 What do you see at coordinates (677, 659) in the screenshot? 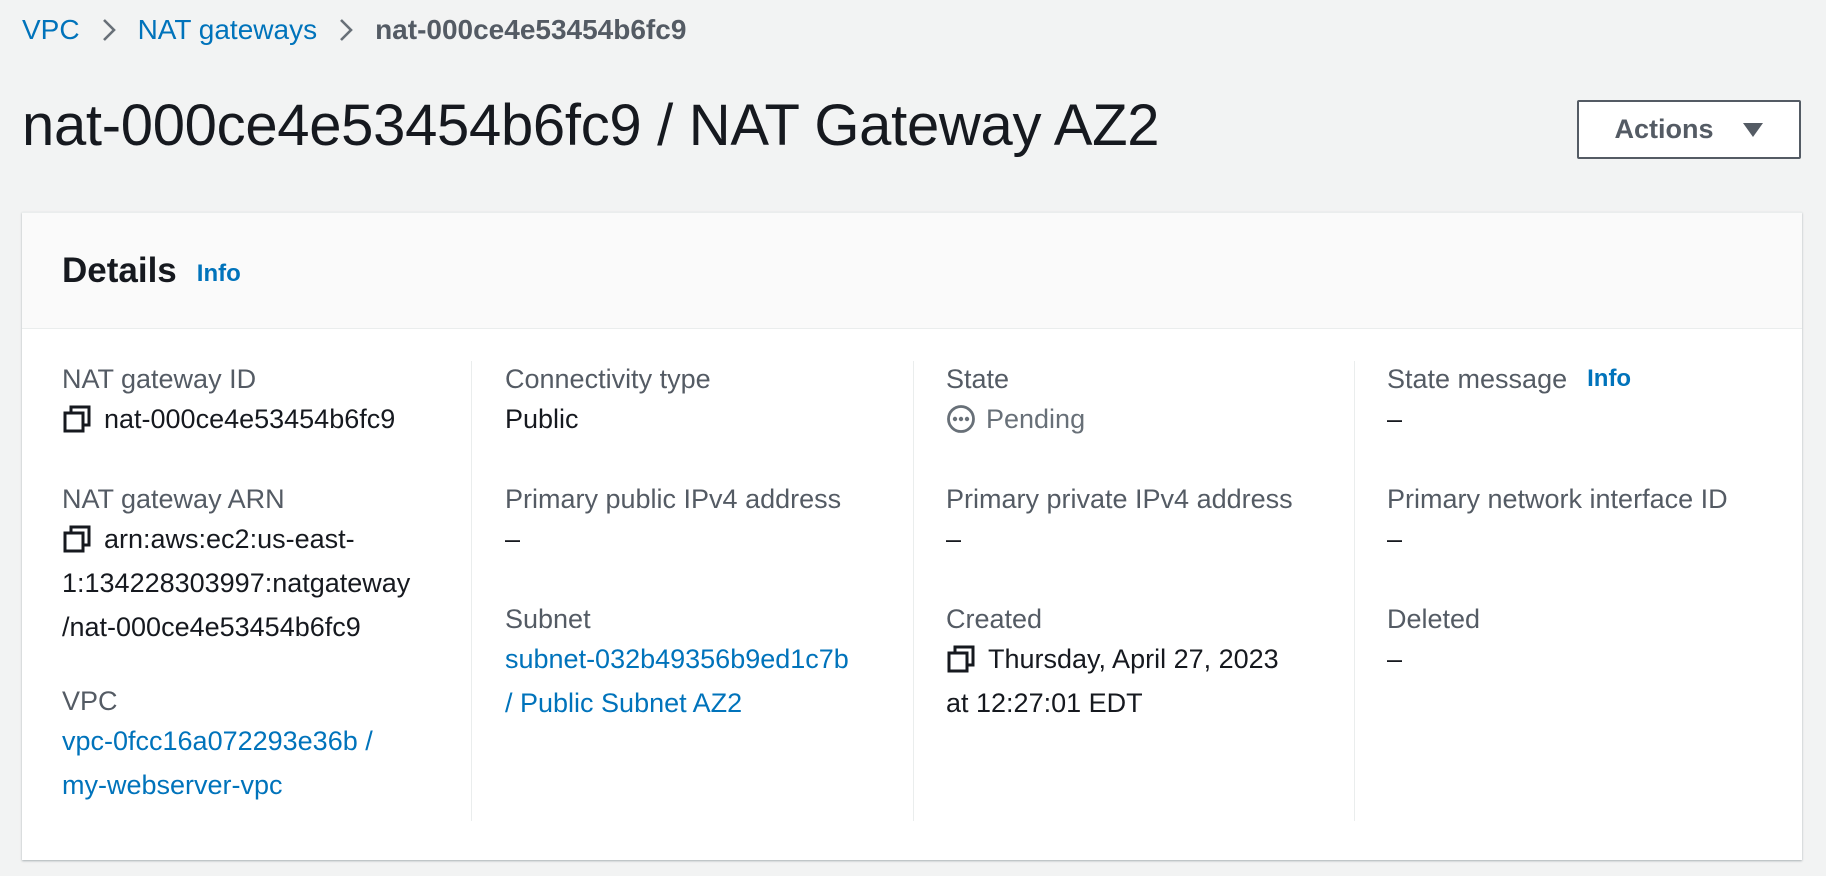
I see `subnet-link-line-1: subnet-032b49356b9ed1c7b` at bounding box center [677, 659].